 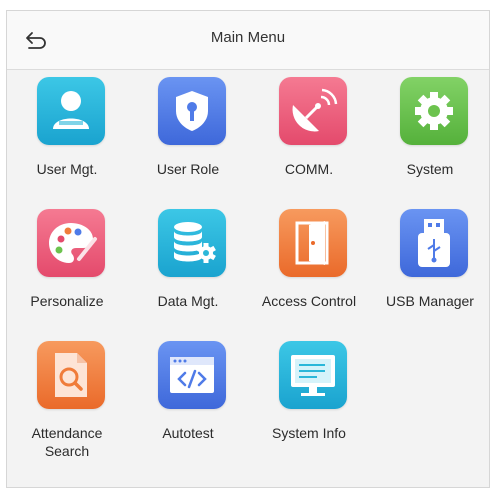 I want to click on menu-item-system-info: System Info, so click(x=309, y=398).